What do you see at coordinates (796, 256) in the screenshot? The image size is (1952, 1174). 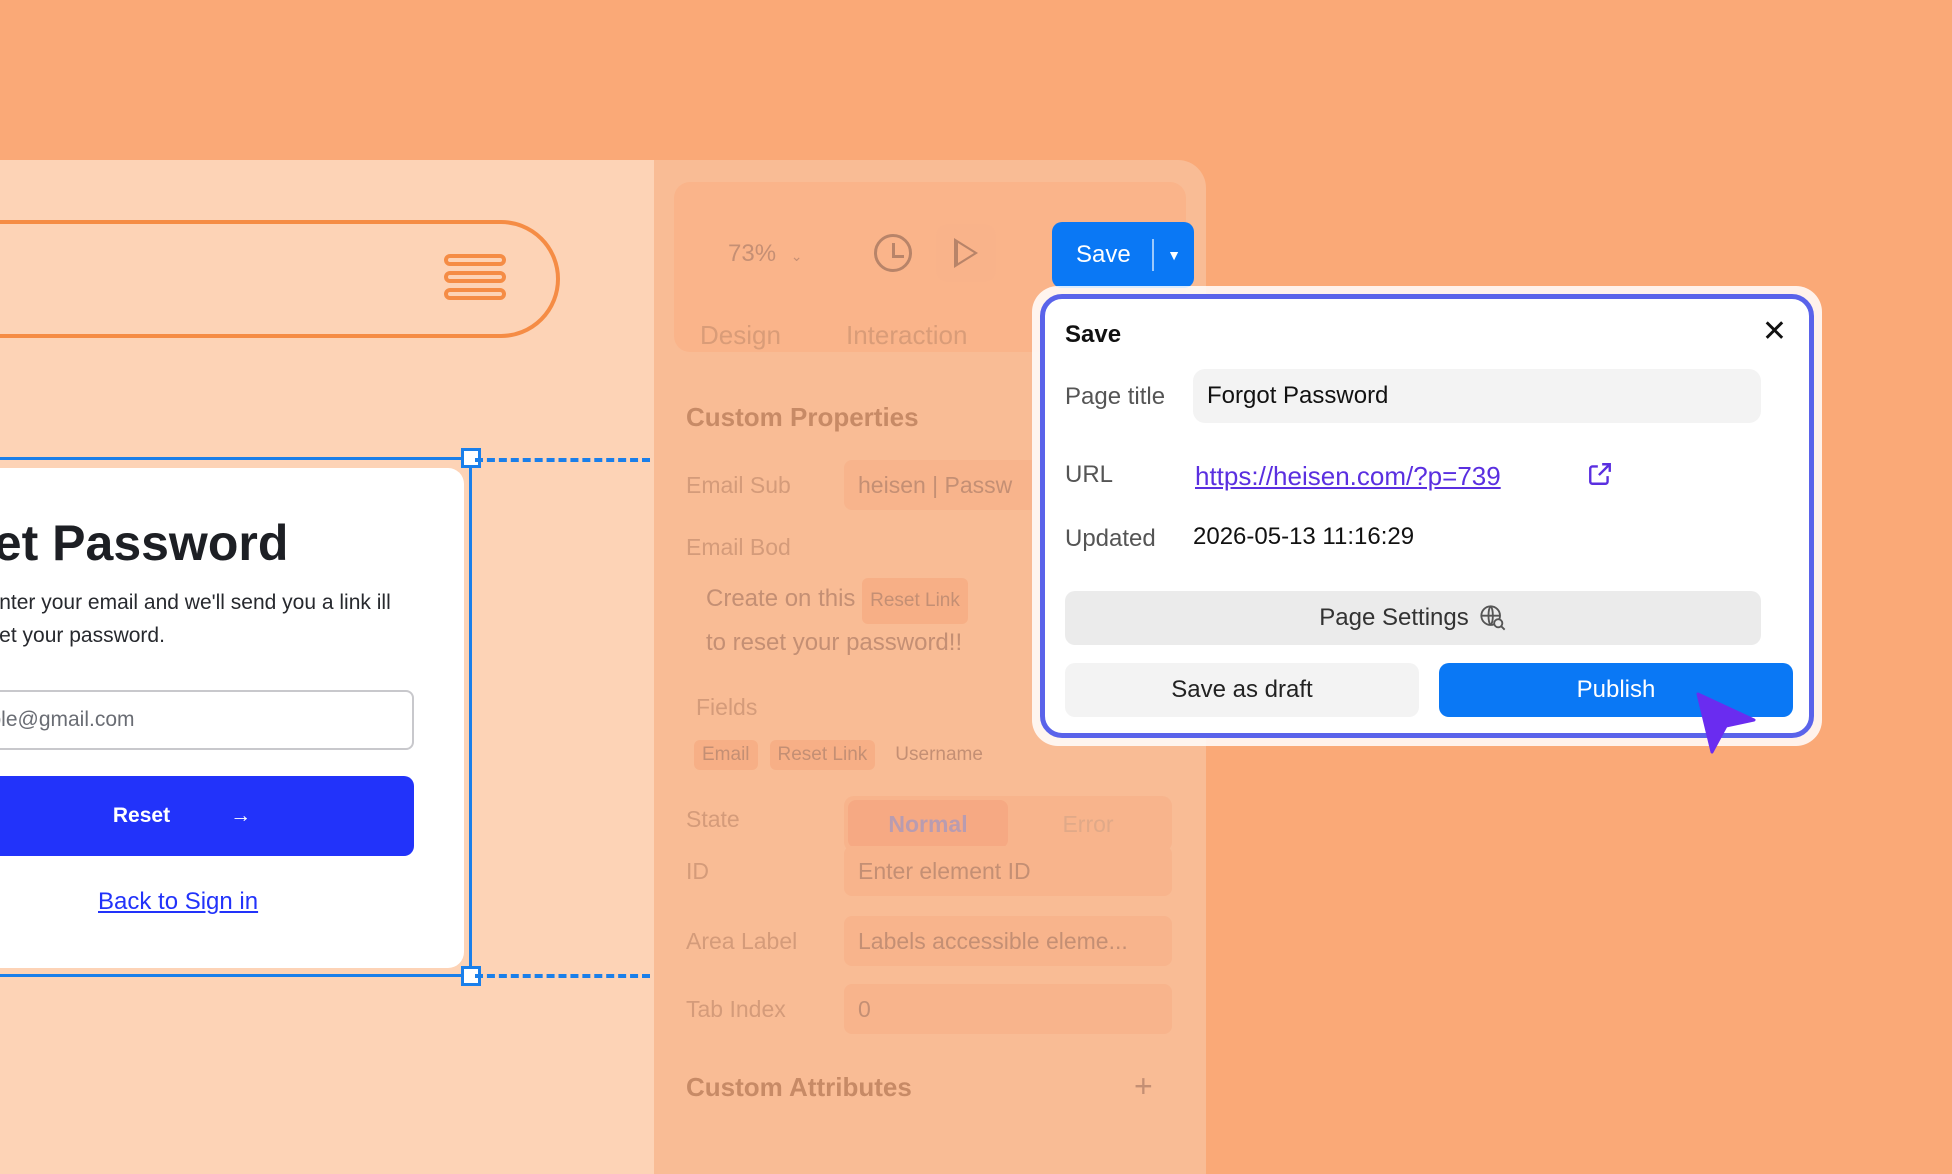 I see `chevron-down-icon: ⌄` at bounding box center [796, 256].